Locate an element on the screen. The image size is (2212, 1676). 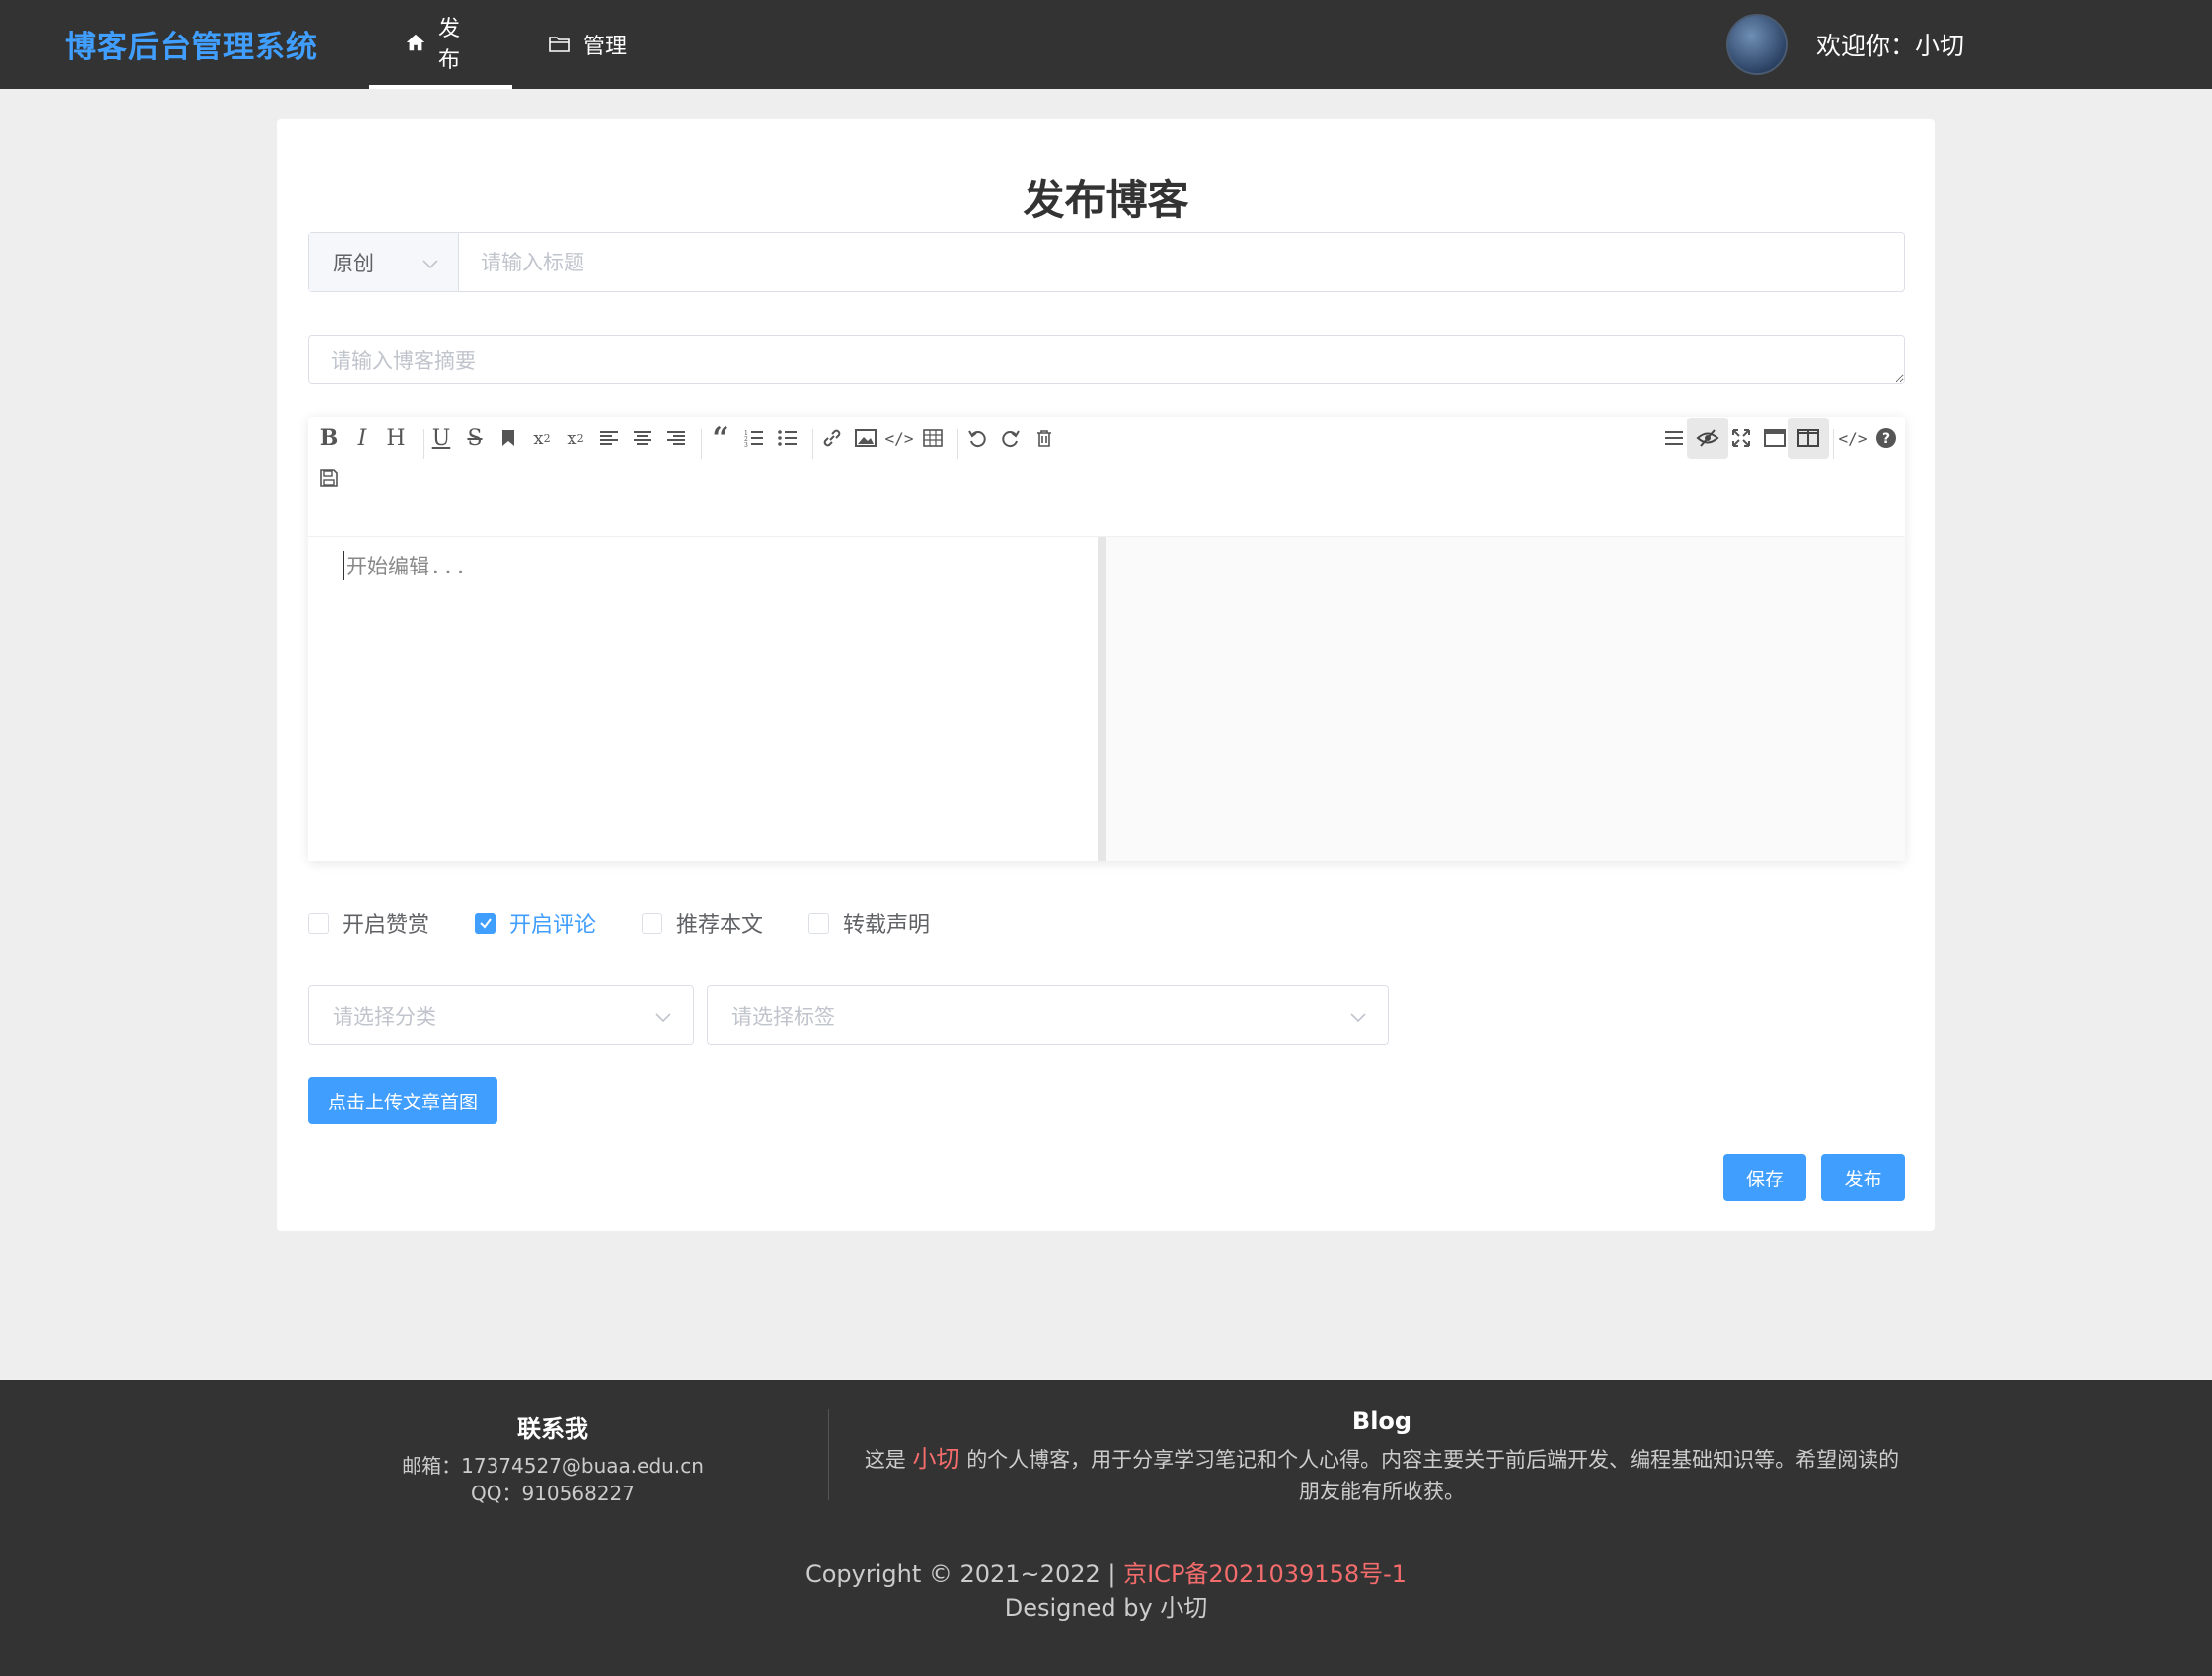
checkbox-recommend: 推荐本文 is located at coordinates (702, 923).